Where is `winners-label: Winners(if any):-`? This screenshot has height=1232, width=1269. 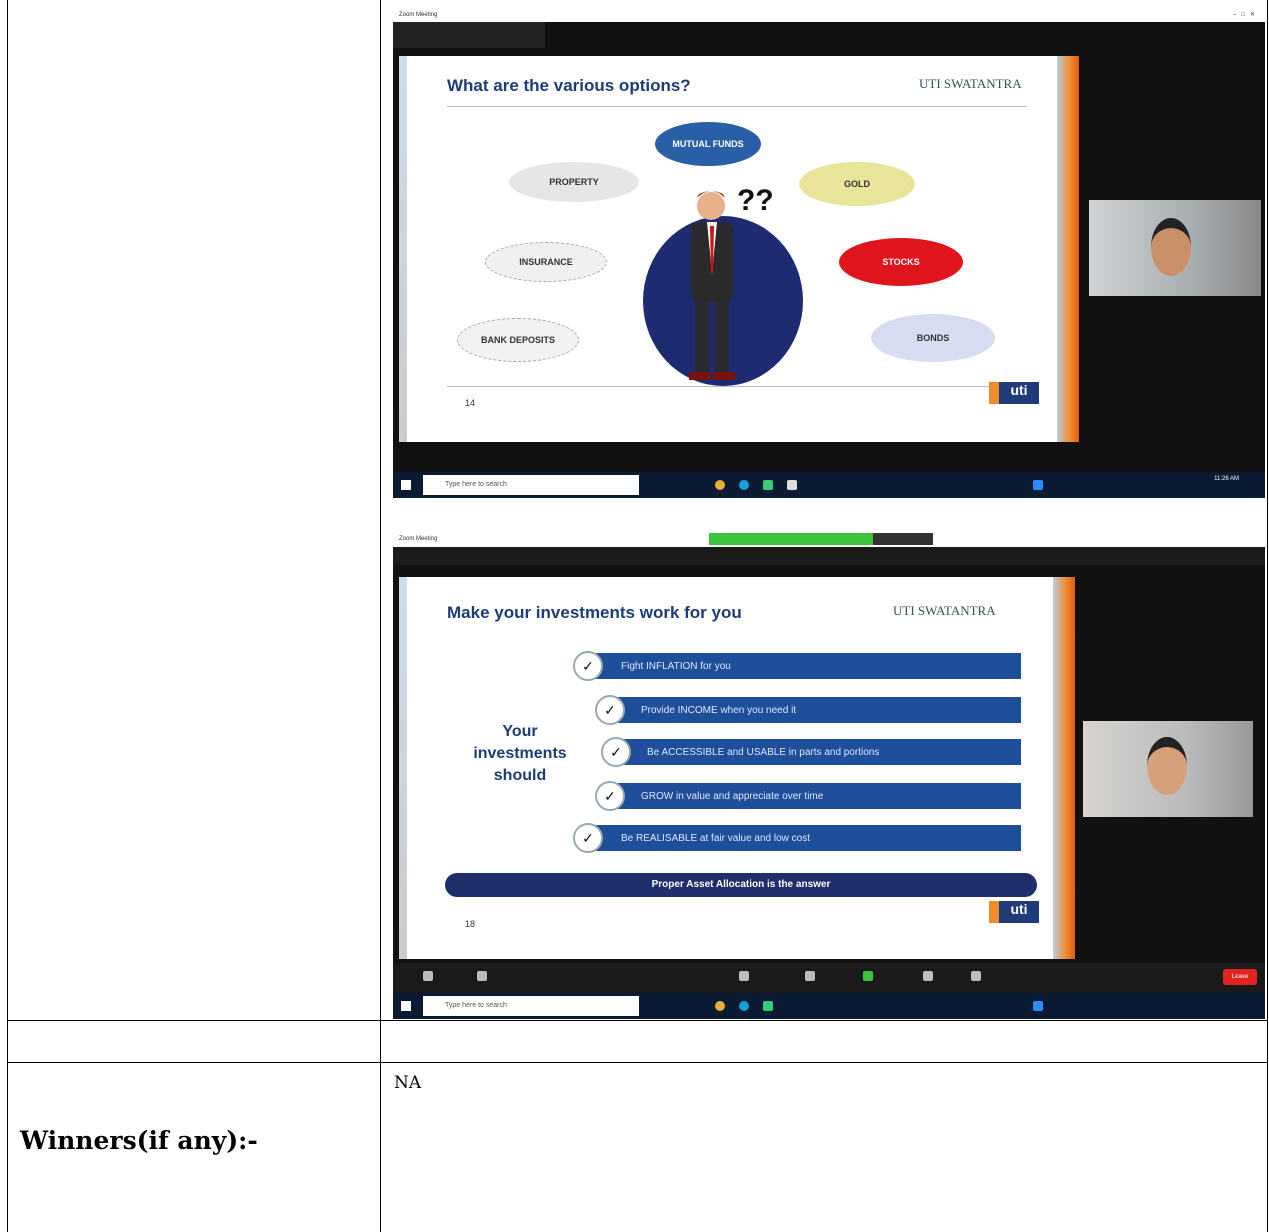
winners-label: Winners(if any):- is located at coordinates (139, 1140).